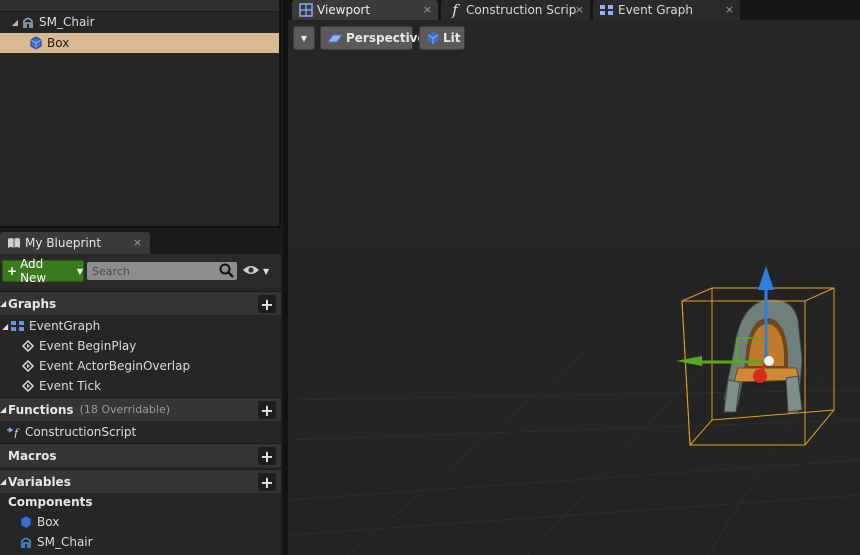  I want to click on list-item-box: Box, so click(140, 522).